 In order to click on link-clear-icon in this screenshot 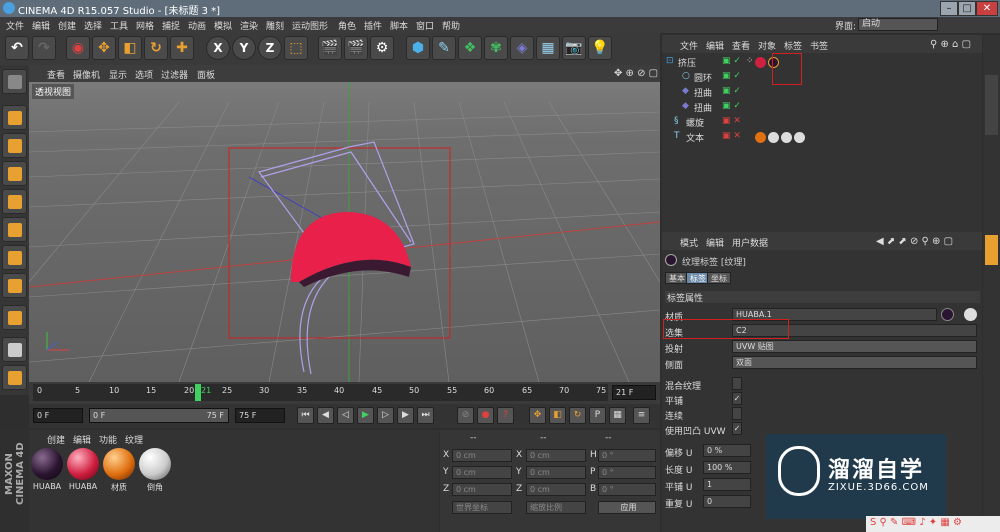, I will do `click(970, 314)`.